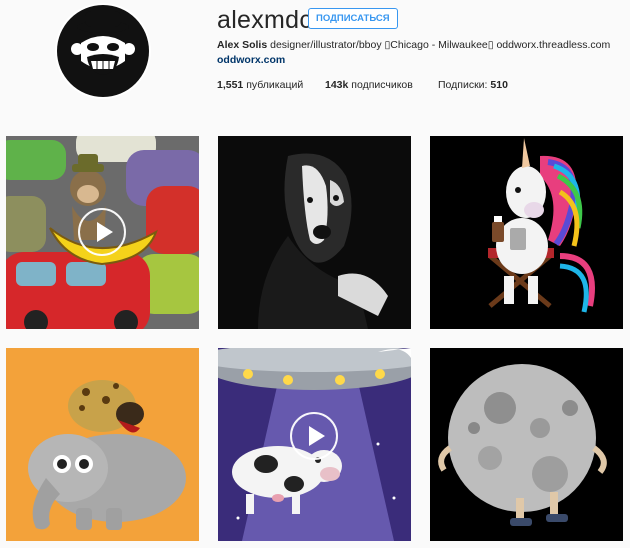 The image size is (630, 548). Describe the element at coordinates (499, 85) in the screenshot. I see `following-count: 510` at that location.